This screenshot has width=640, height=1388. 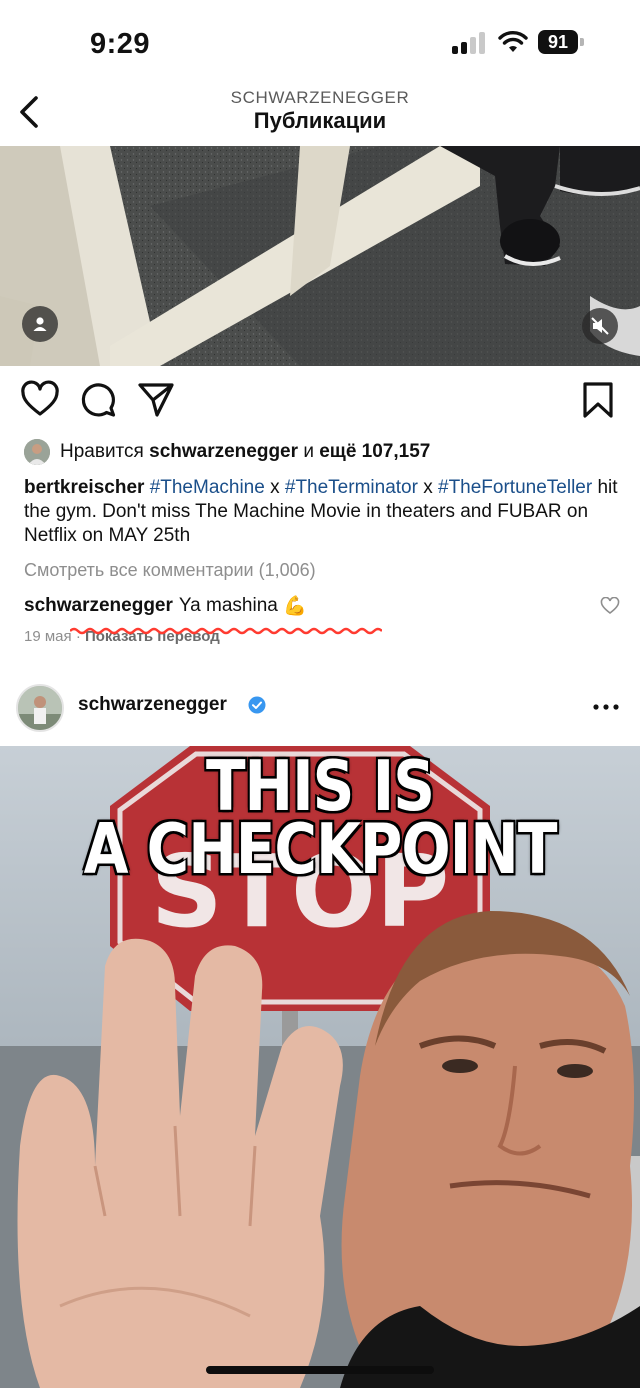 I want to click on likes-summary: Нравится schwarzenegger и ещё 107,157, so click(x=227, y=452).